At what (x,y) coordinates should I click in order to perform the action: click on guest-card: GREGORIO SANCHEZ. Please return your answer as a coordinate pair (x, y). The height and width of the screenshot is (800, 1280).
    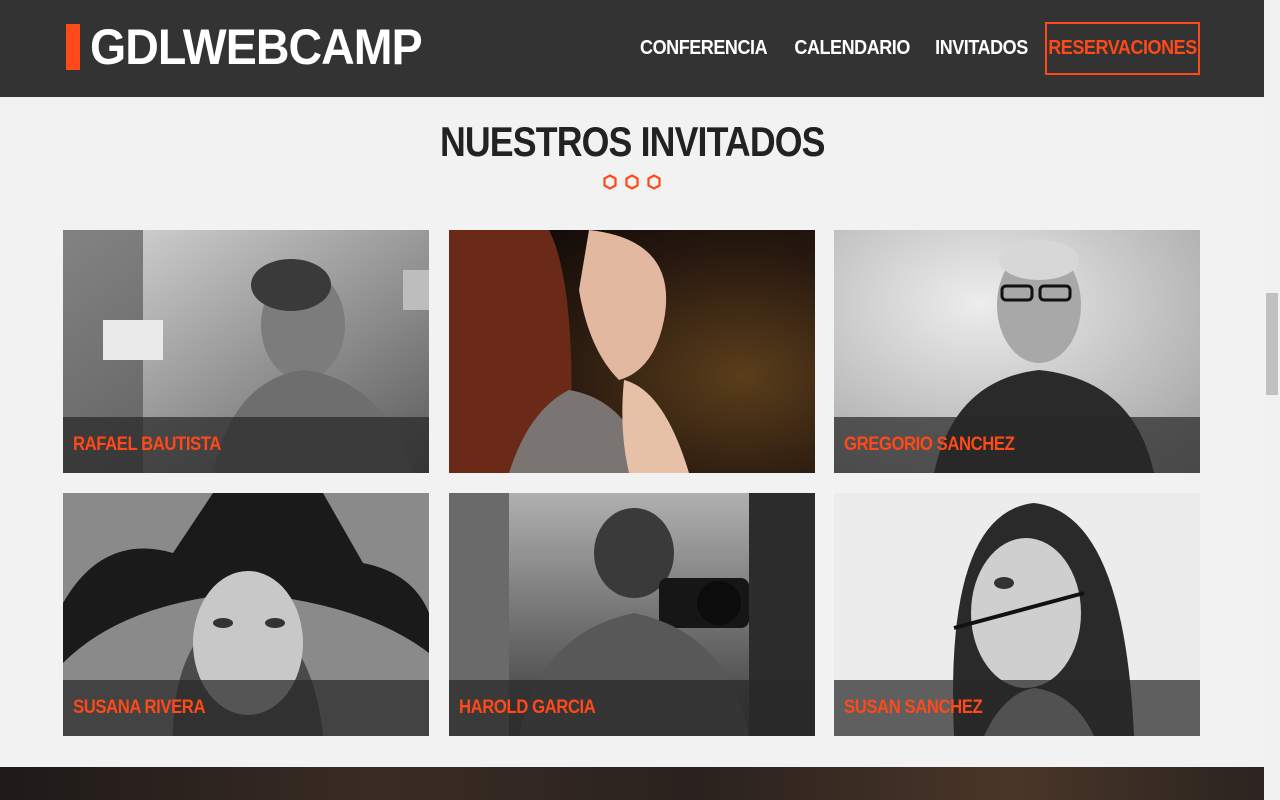
    Looking at the image, I should click on (1017, 351).